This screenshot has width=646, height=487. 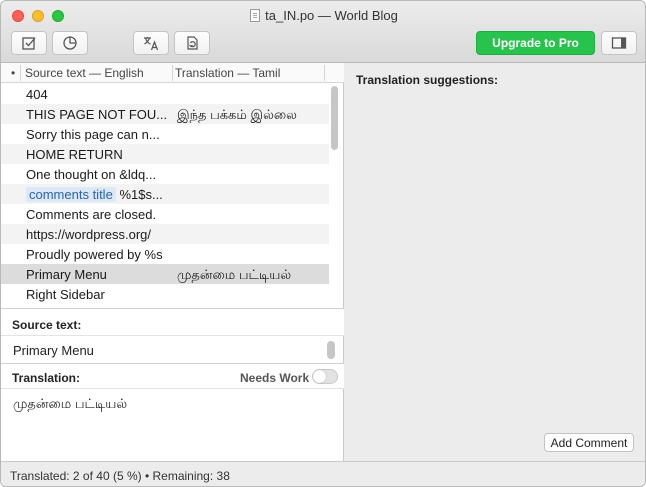 I want to click on sidebar-toggle-icon, so click(x=619, y=43).